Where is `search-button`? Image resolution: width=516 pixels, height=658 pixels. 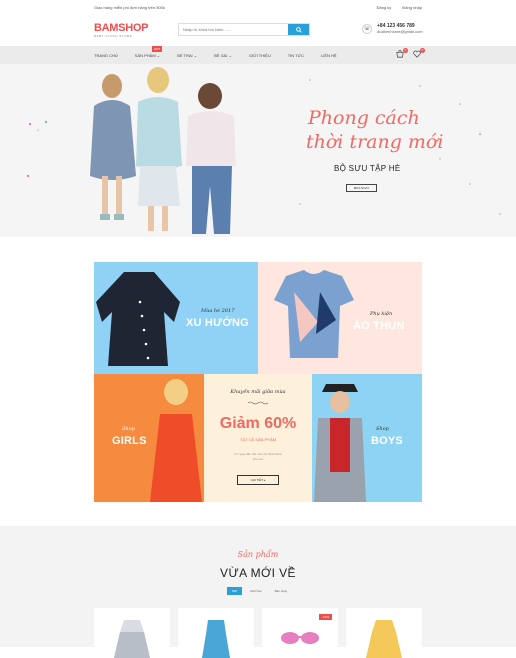
search-button is located at coordinates (298, 29).